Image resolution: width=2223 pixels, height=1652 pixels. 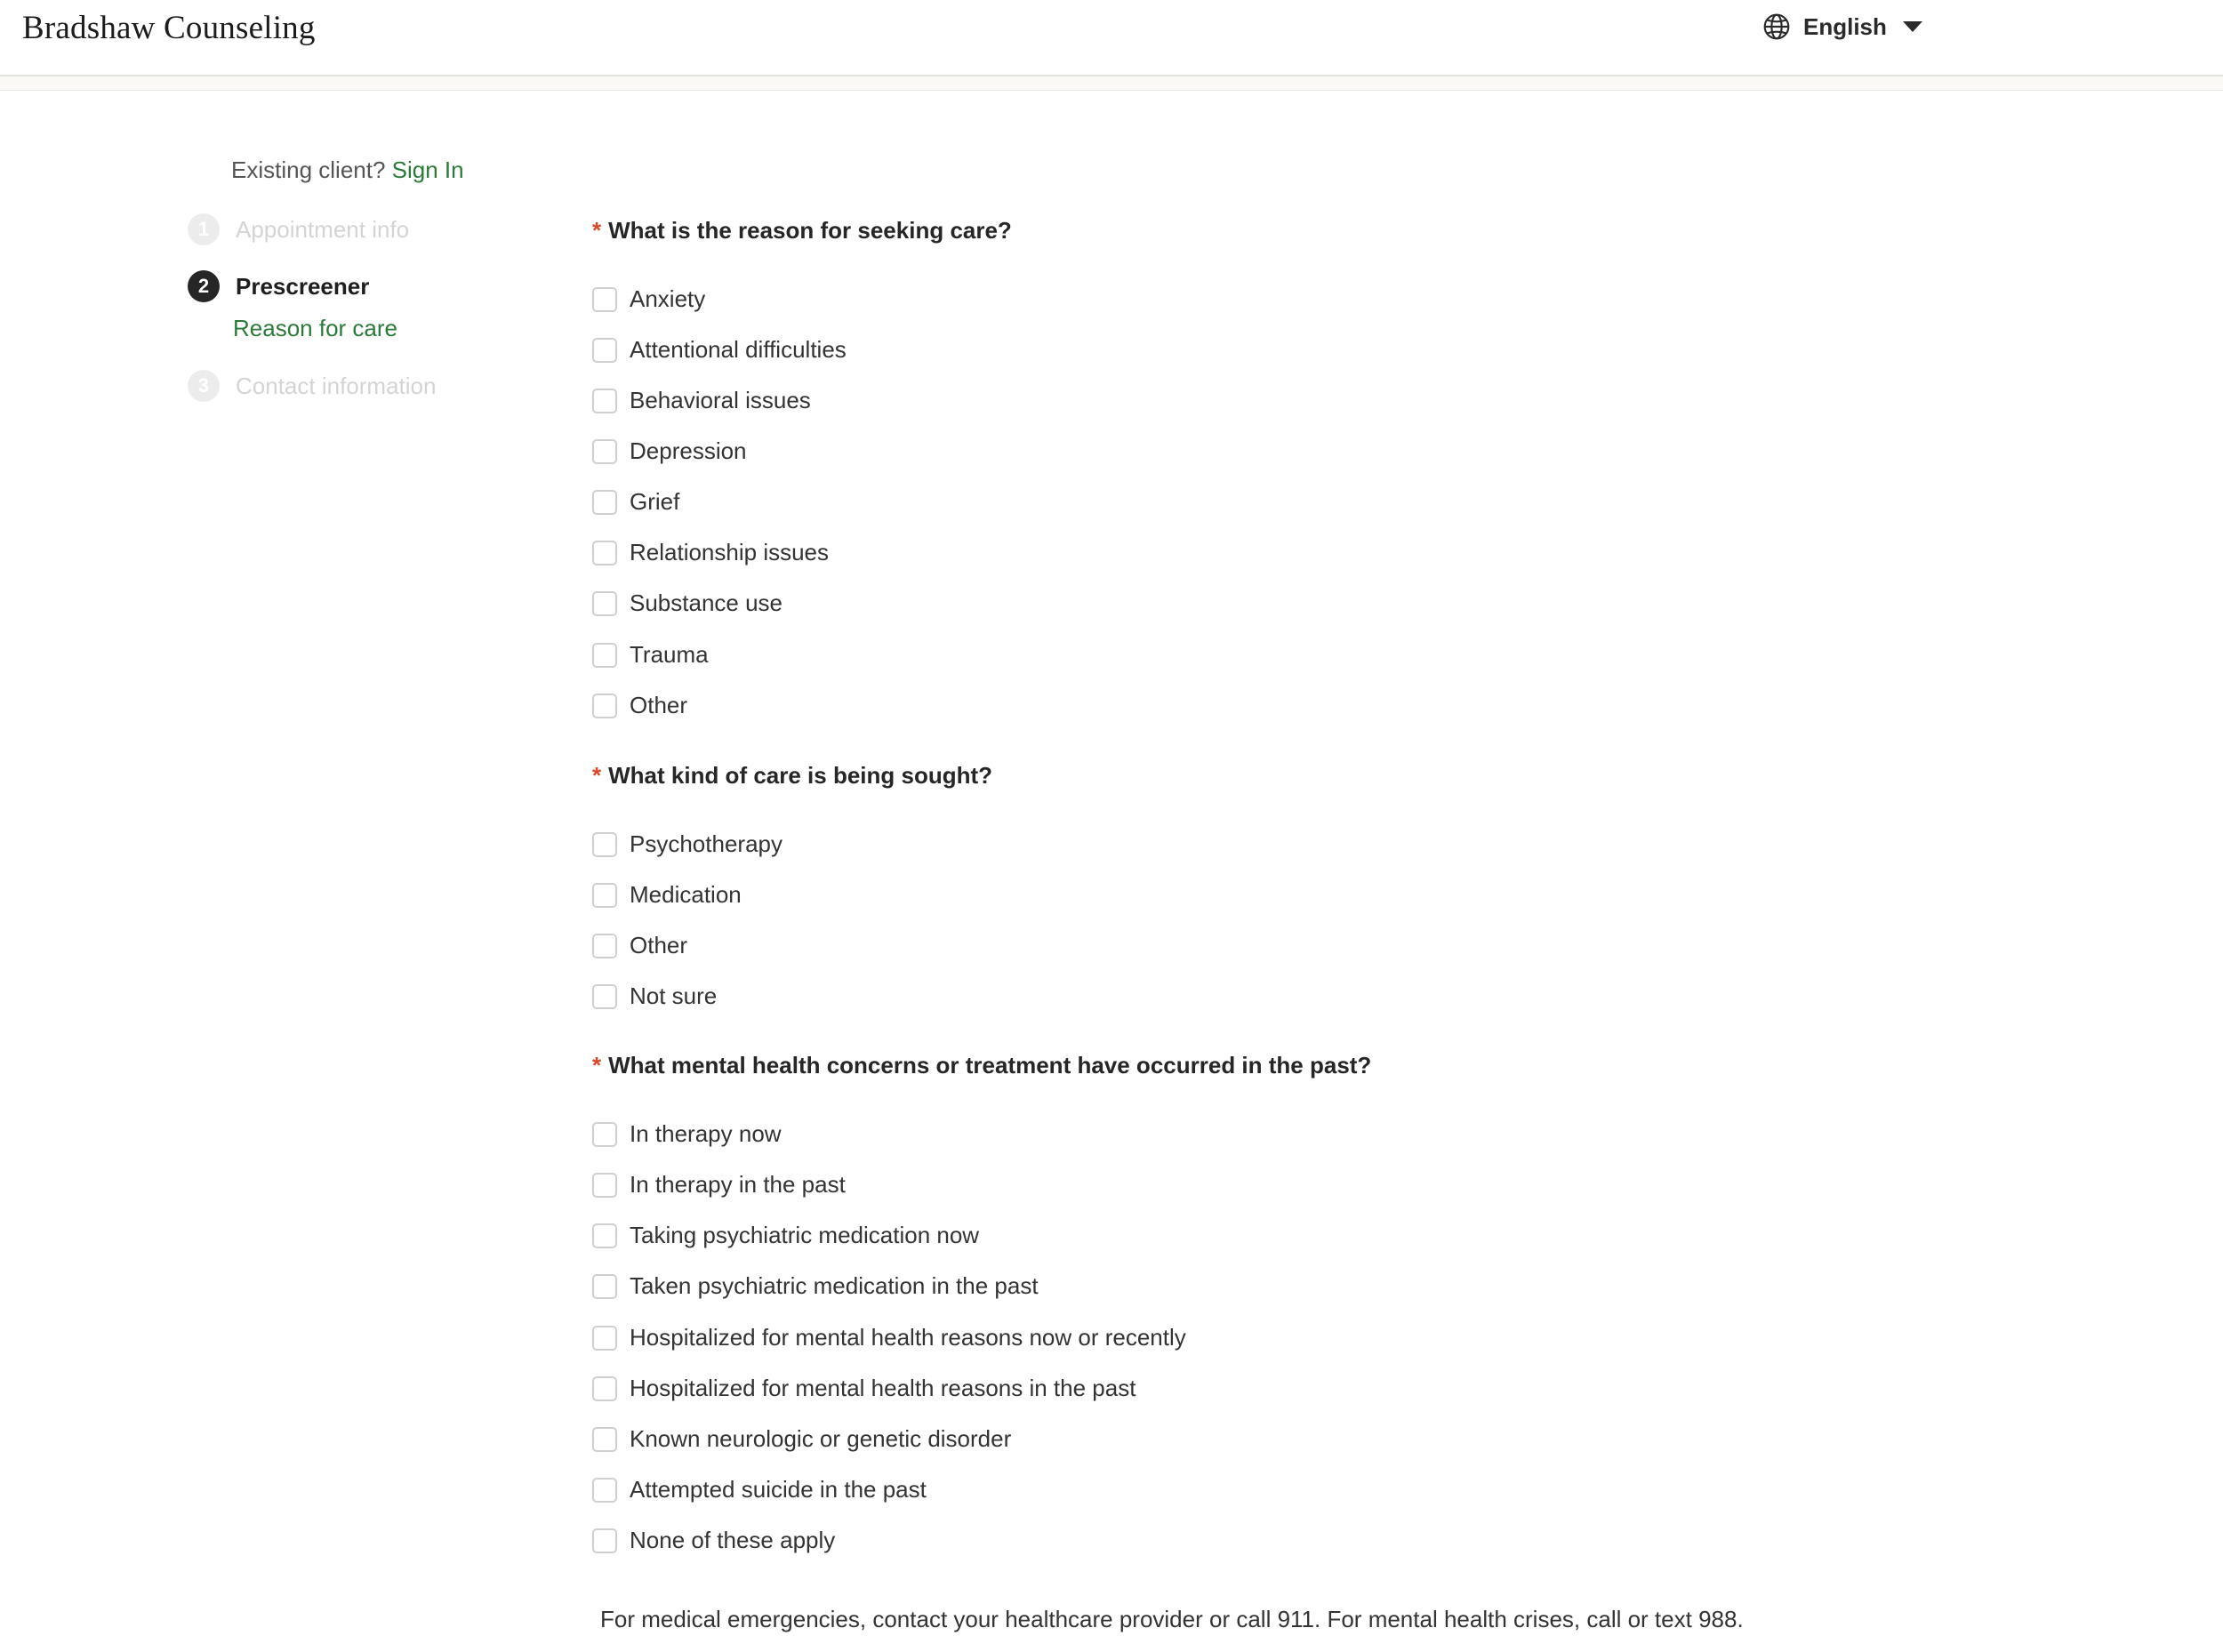 I want to click on option-psychotherapy: Psychotherapy, so click(x=687, y=844).